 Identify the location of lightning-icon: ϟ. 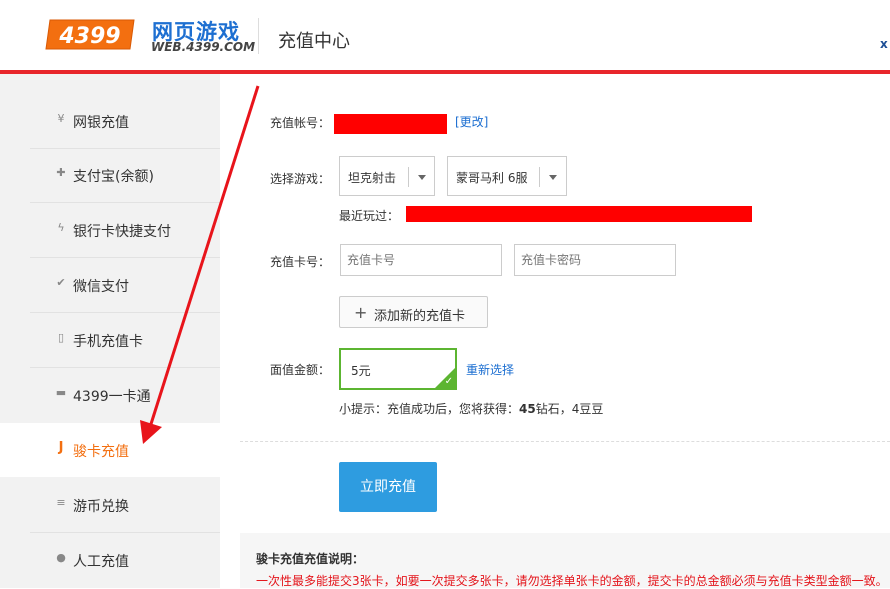
(61, 227).